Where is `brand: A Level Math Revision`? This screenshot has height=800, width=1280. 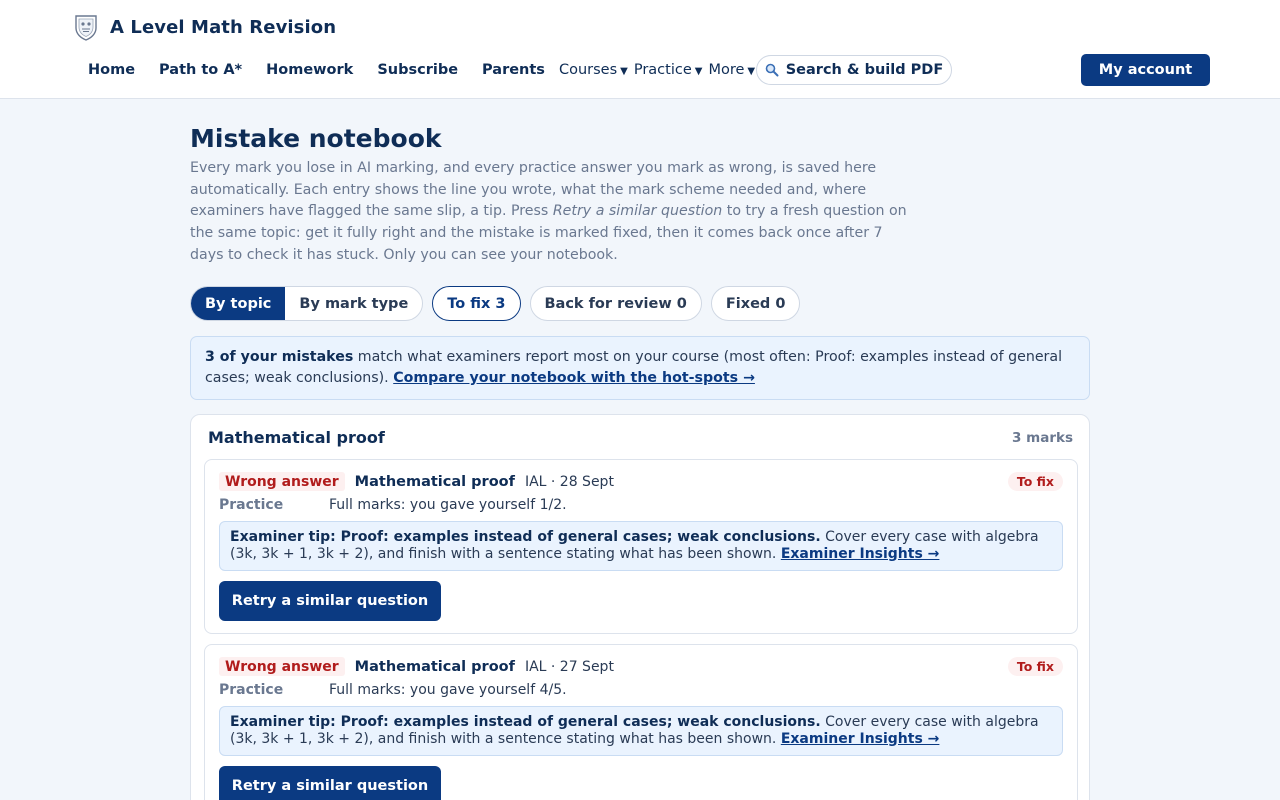 brand: A Level Math Revision is located at coordinates (205, 27).